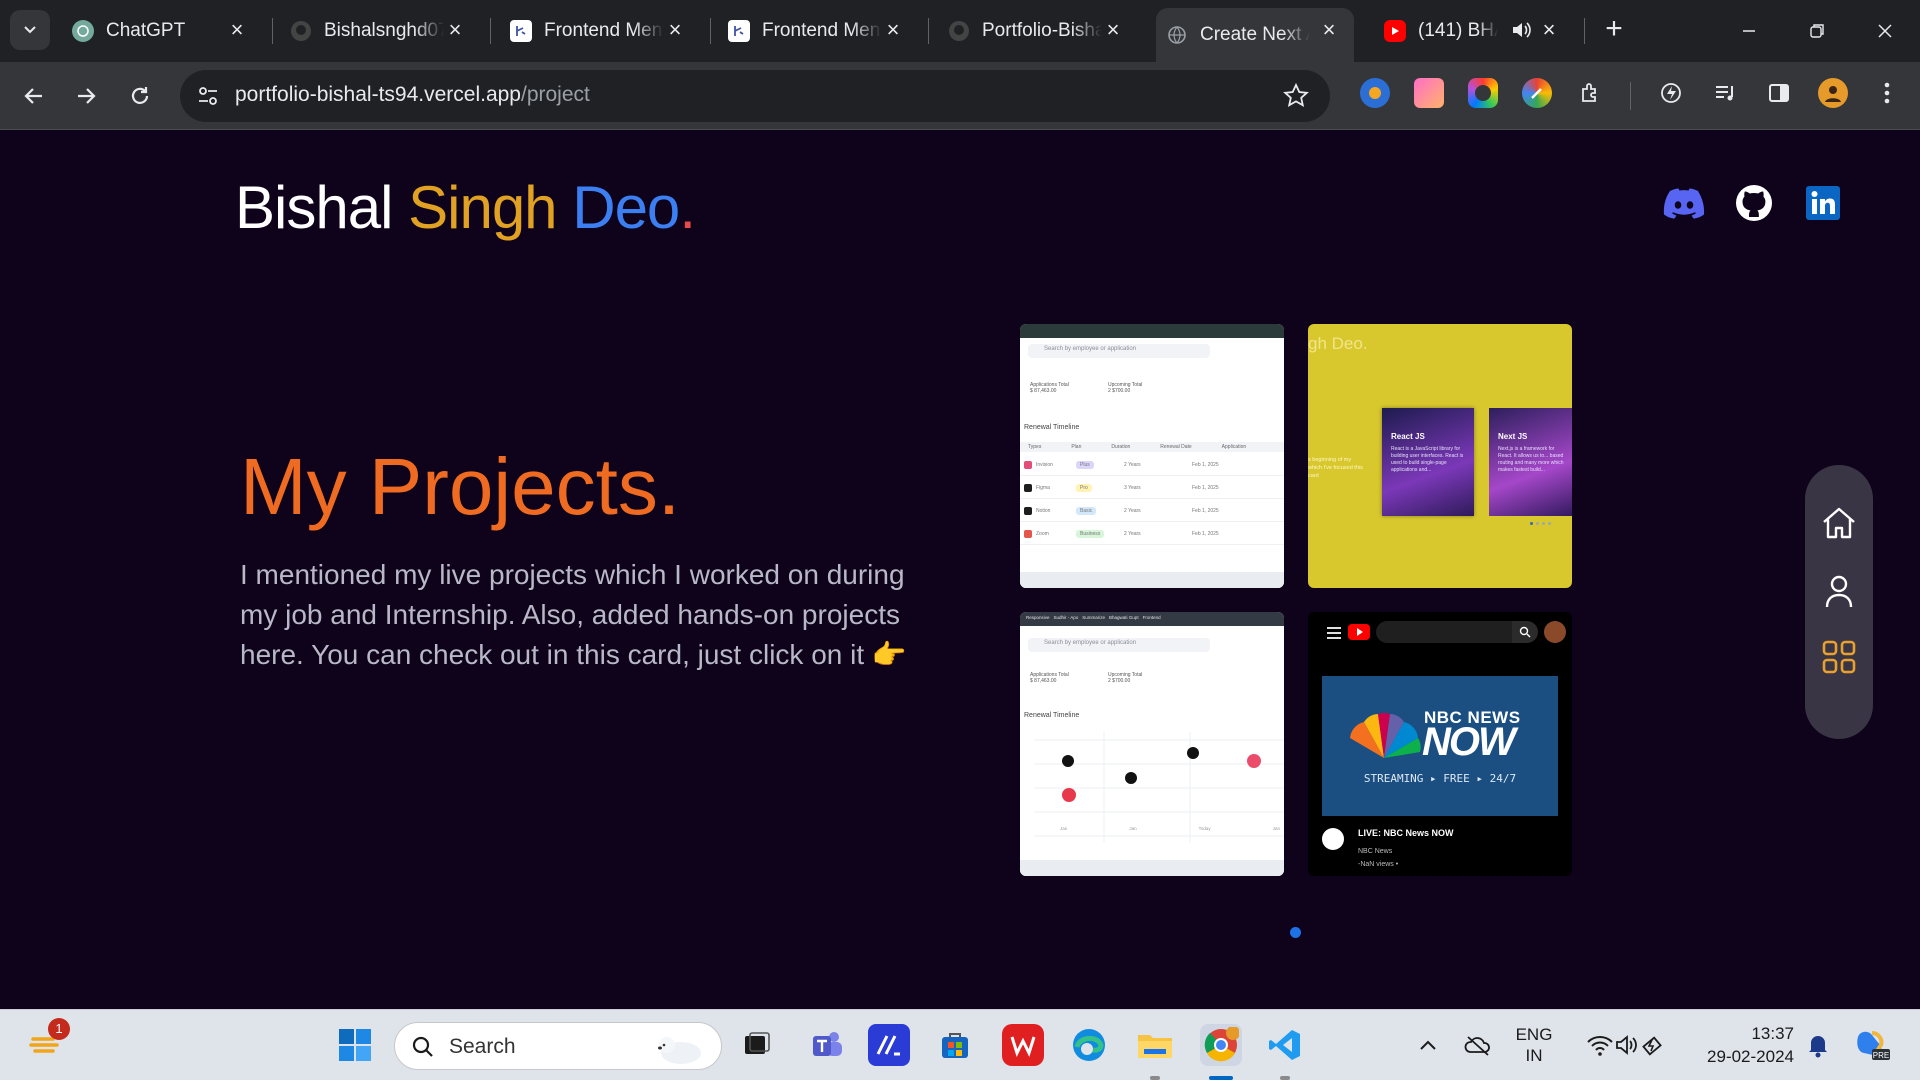 This screenshot has height=1080, width=1920. I want to click on nav-home-button, so click(1839, 523).